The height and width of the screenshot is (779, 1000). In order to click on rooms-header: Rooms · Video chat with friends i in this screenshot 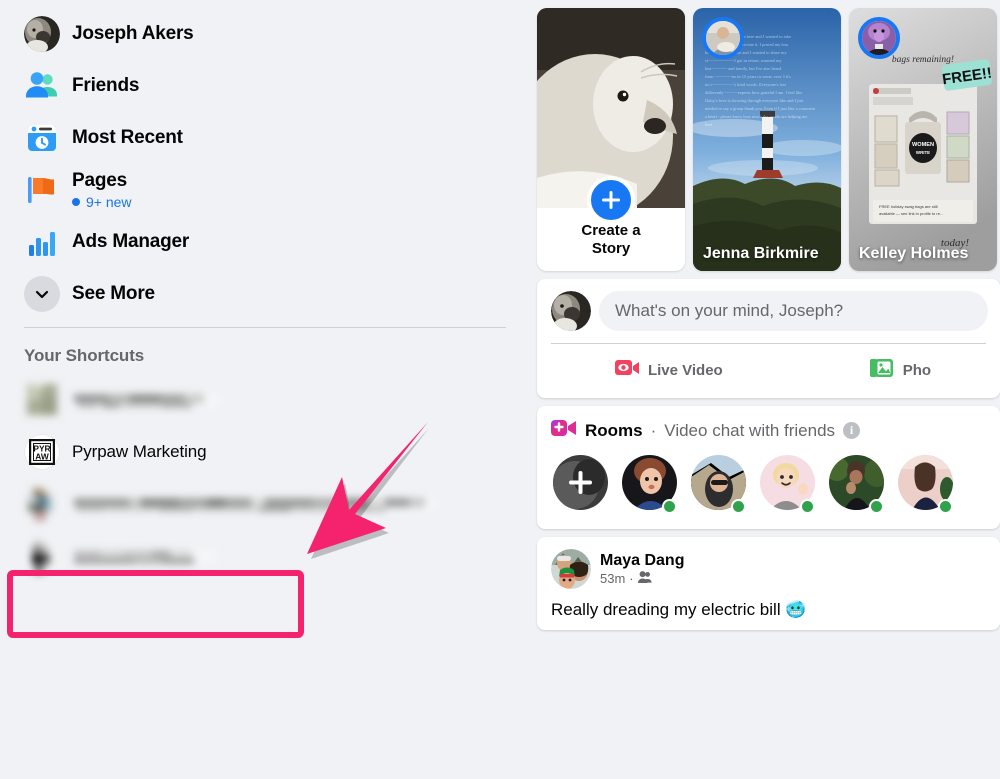, I will do `click(768, 426)`.